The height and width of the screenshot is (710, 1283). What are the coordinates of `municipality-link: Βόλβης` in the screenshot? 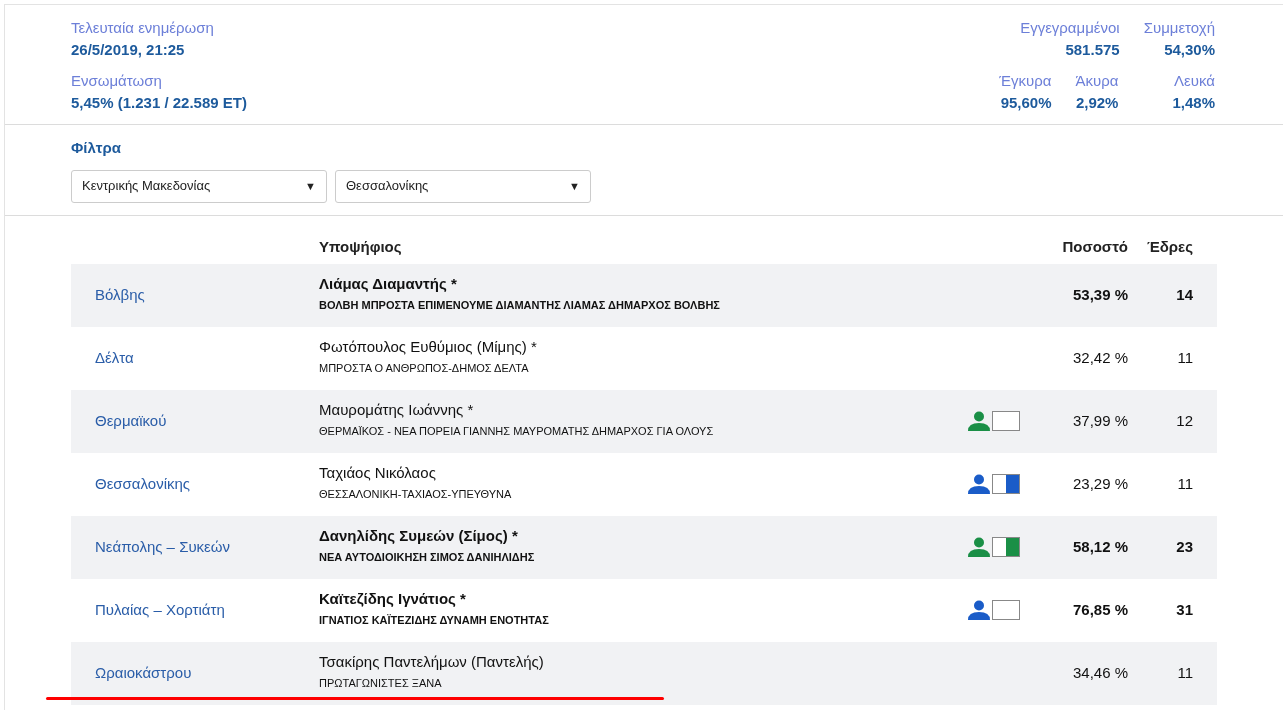 It's located at (120, 294).